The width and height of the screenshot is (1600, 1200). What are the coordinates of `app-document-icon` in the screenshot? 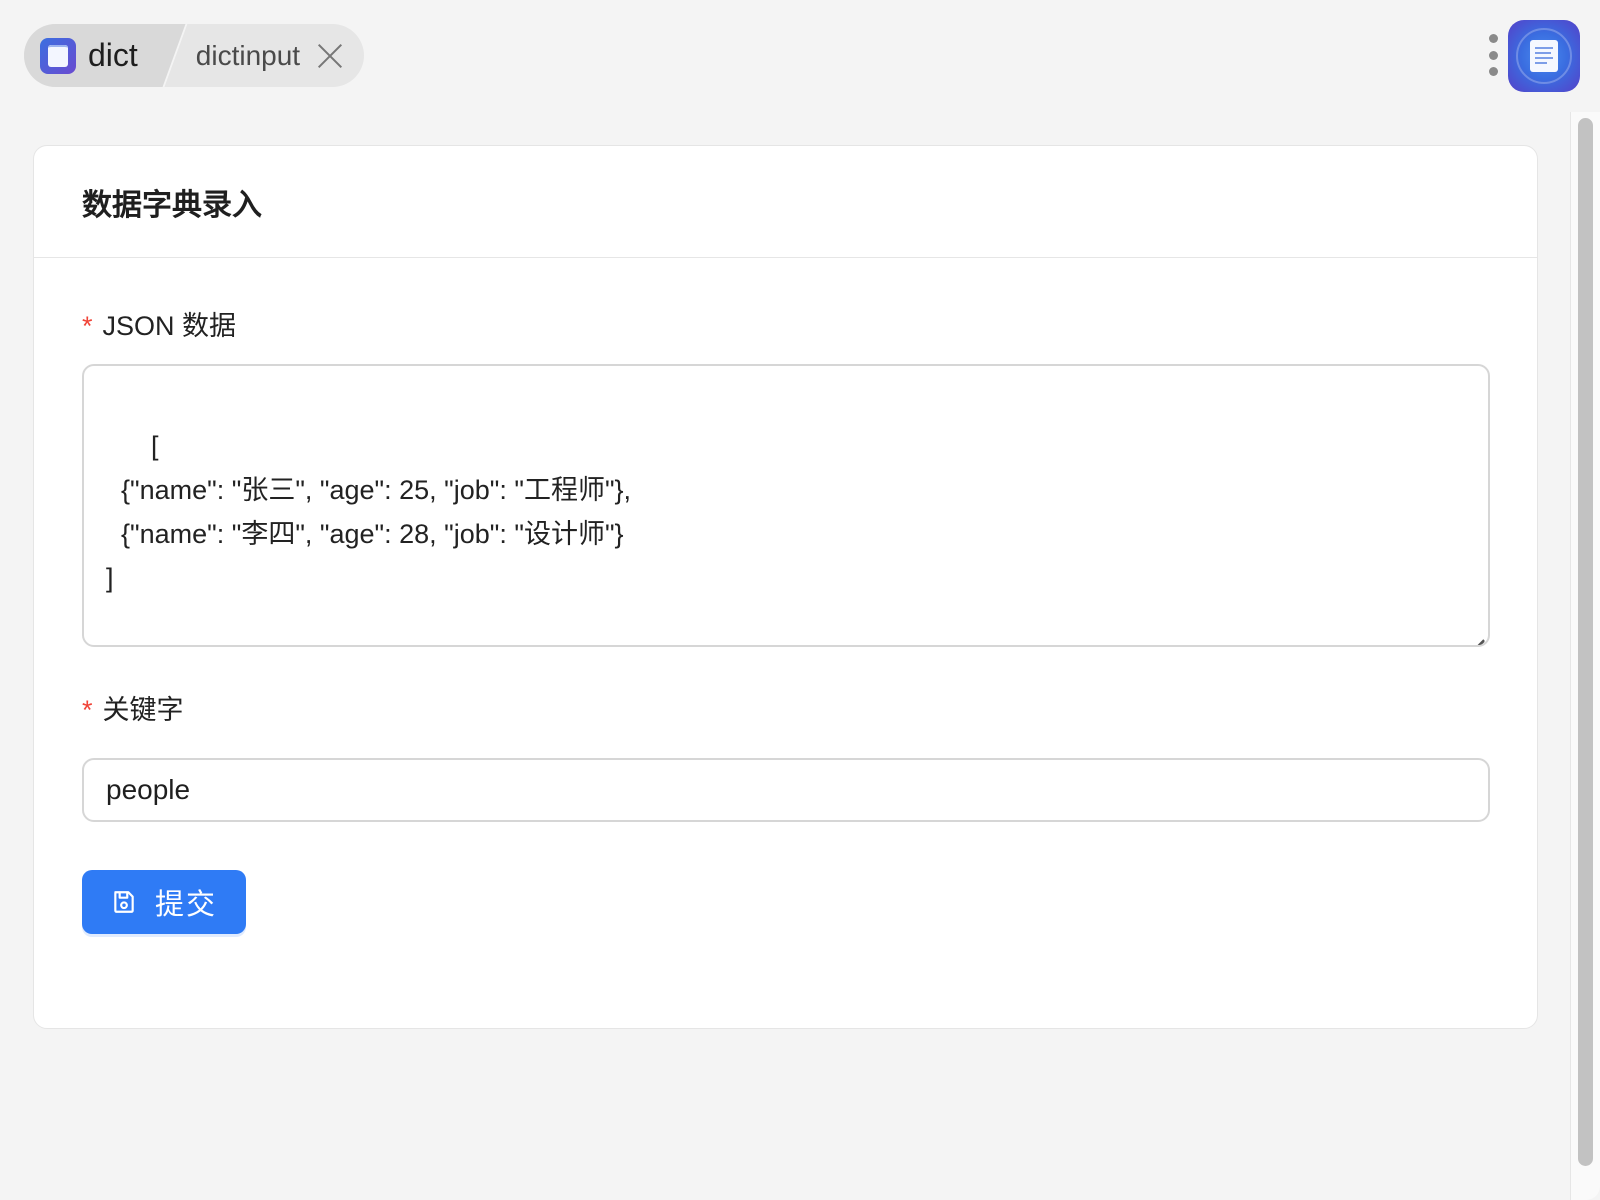 It's located at (1544, 56).